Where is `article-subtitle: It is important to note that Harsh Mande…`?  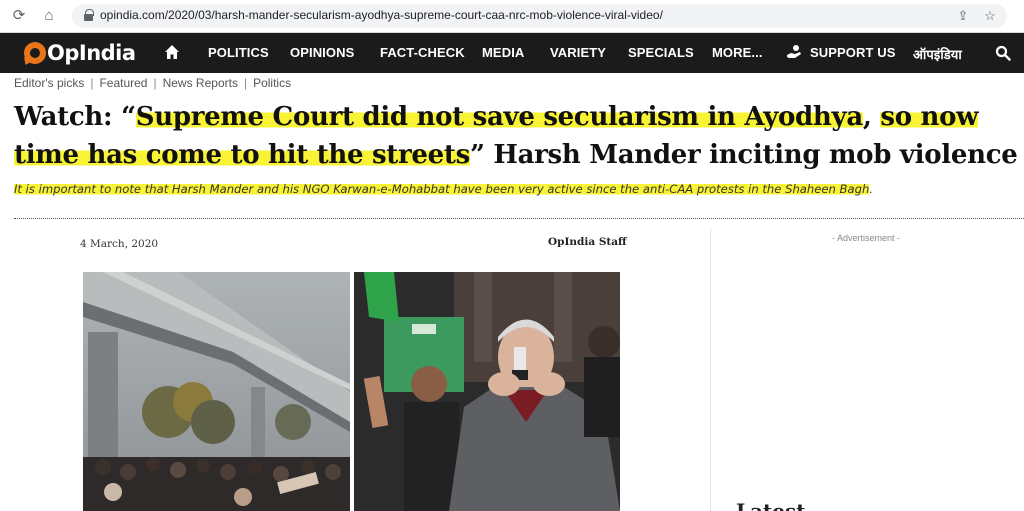 article-subtitle: It is important to note that Harsh Mande… is located at coordinates (443, 189).